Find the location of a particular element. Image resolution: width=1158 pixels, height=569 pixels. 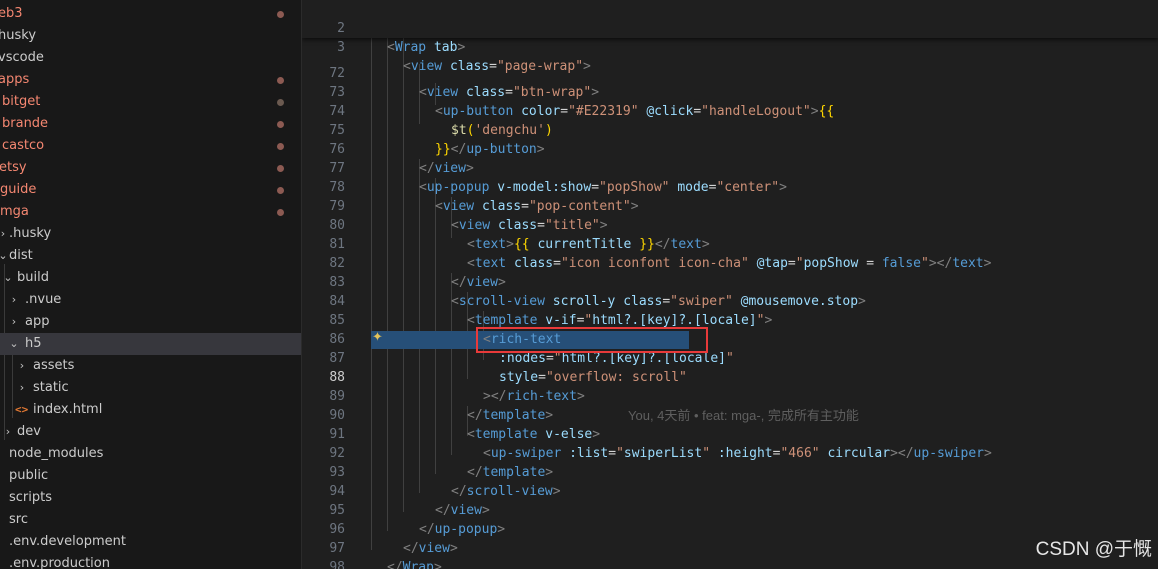

tree-item-dist: ⌄ dist is located at coordinates (150, 256).